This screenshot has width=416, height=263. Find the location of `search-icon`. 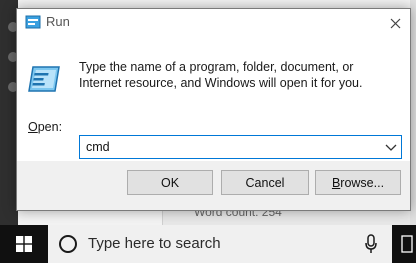

search-icon is located at coordinates (68, 244).